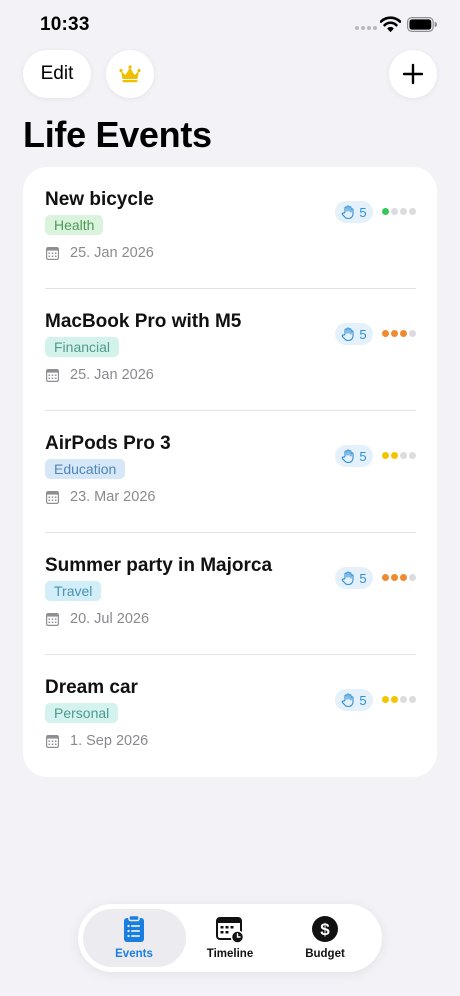 This screenshot has height=996, width=460. I want to click on event-title: Summer party in Majorca, so click(159, 565).